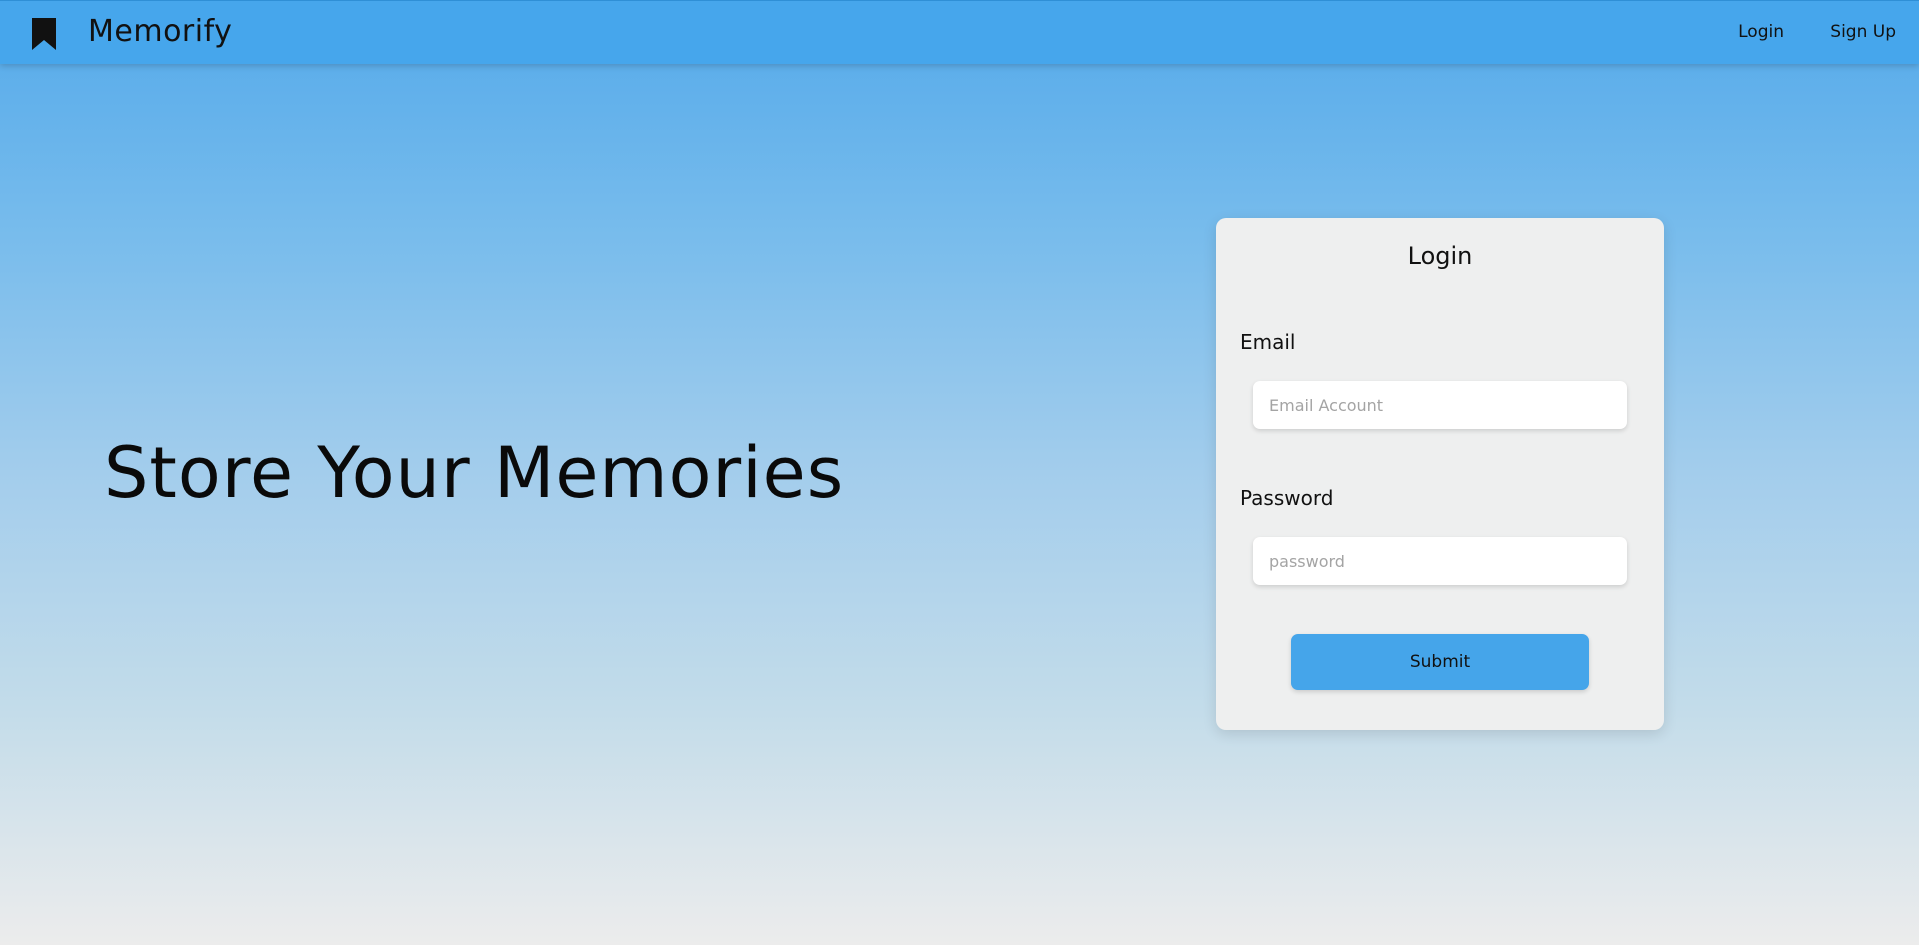  I want to click on nav-signup-link: Sign Up, so click(1863, 32).